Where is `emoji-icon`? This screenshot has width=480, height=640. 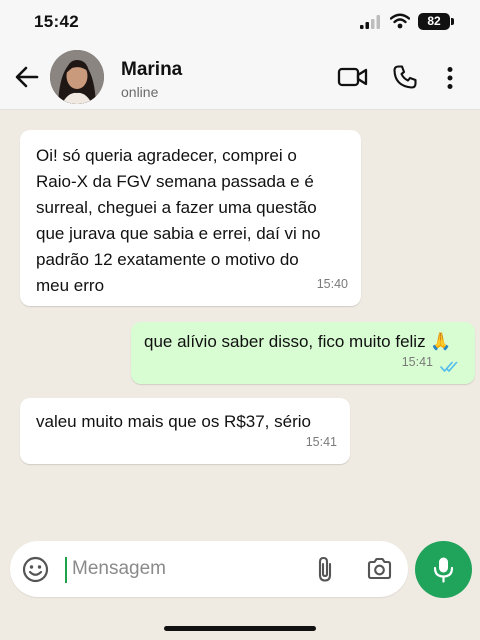
emoji-icon is located at coordinates (35, 569).